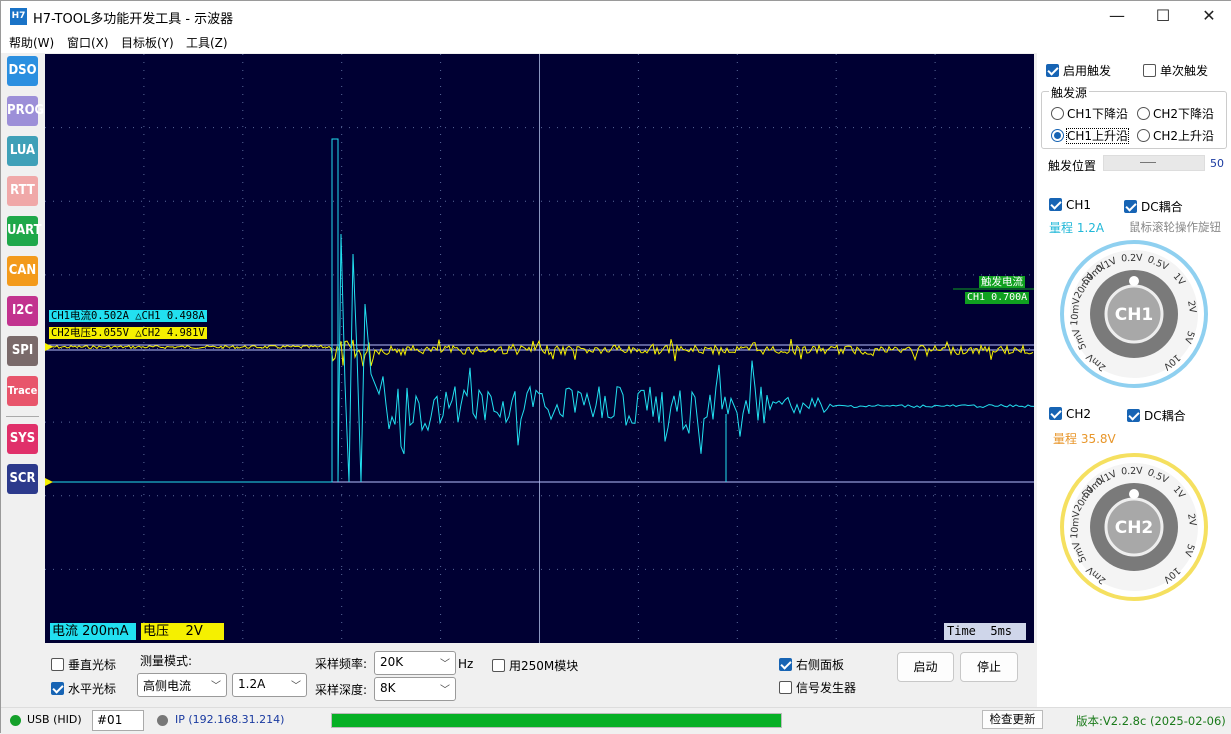 Image resolution: width=1231 pixels, height=734 pixels. I want to click on measure-mode-label: 测量模式:, so click(166, 661).